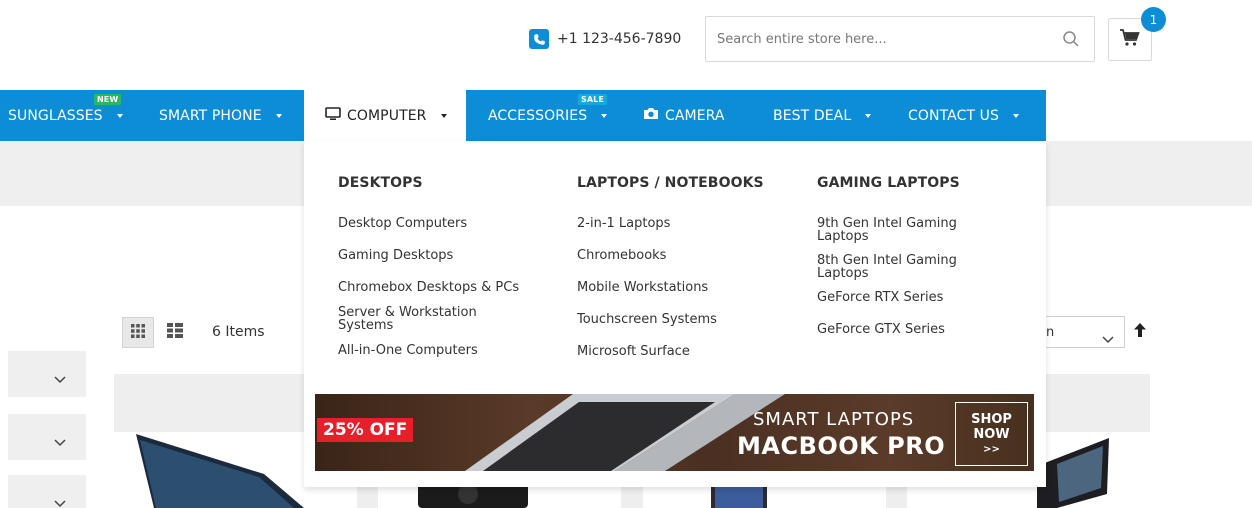 Image resolution: width=1252 pixels, height=508 pixels. I want to click on banner-subtitle: SMART LAPTOPS, so click(834, 419).